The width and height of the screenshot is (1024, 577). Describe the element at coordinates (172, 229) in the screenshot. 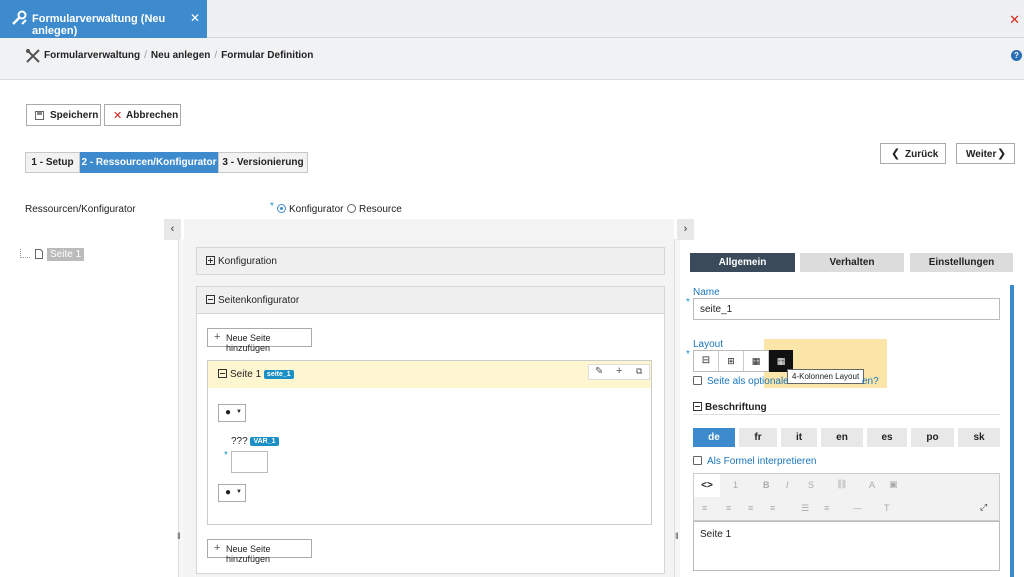

I see `collapse-left-icon: ‹` at that location.